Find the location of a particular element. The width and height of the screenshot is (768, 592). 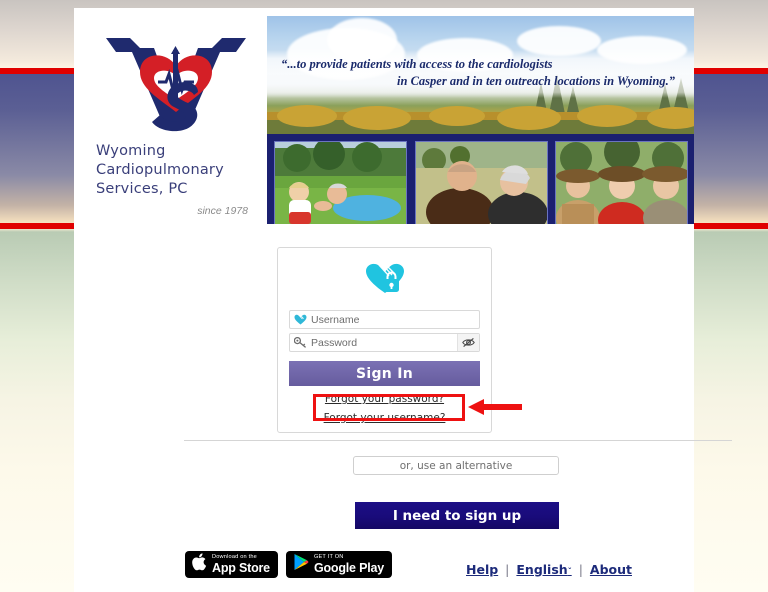

google-play-top-line: GET IT ON is located at coordinates (328, 556).